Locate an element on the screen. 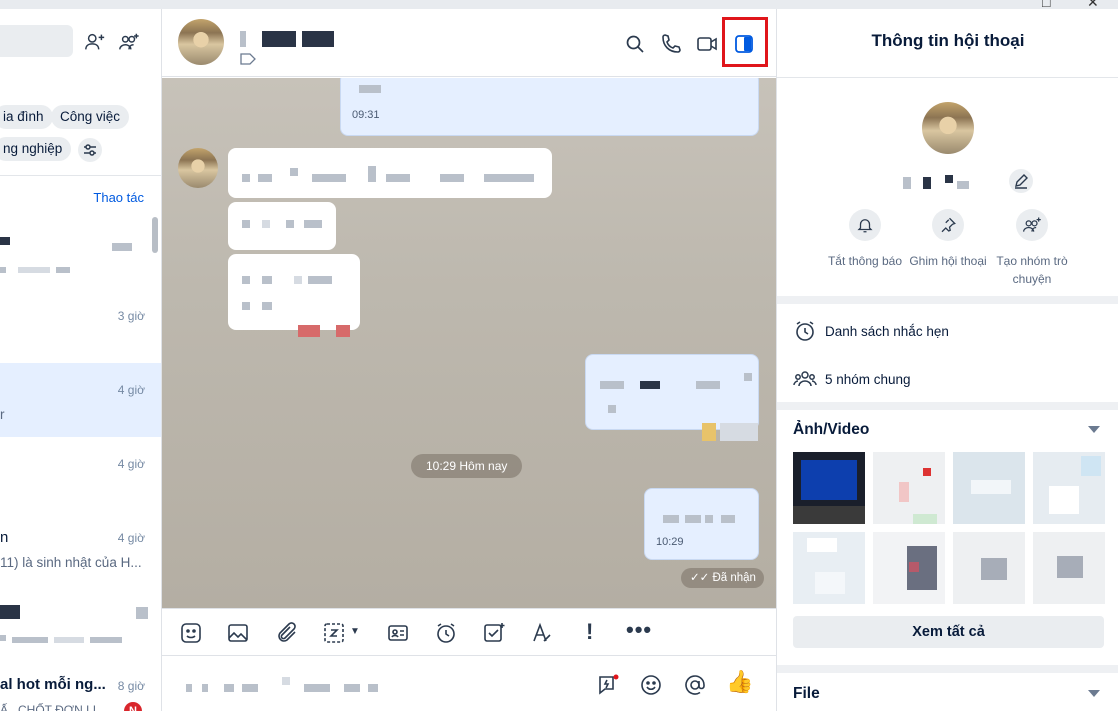  urgent-icon: ! is located at coordinates (589, 632).